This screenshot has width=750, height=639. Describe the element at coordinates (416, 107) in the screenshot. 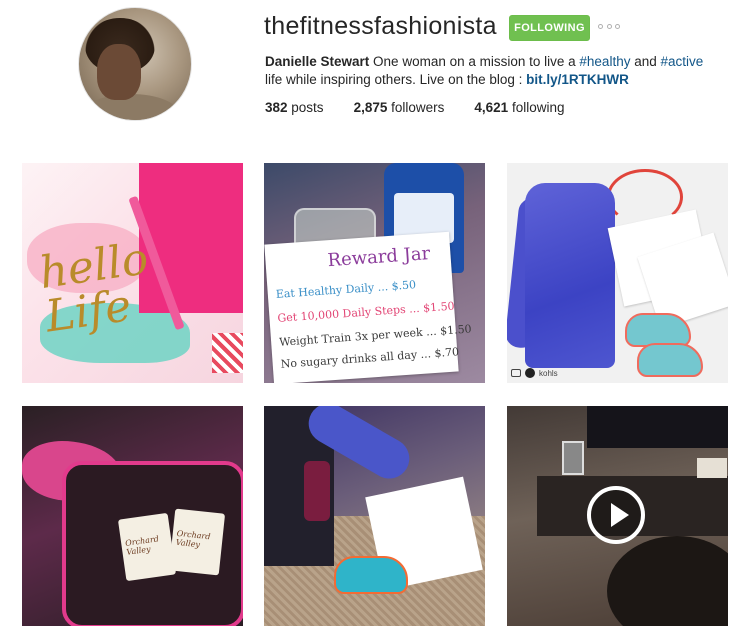

I see `followers-label: followers` at that location.